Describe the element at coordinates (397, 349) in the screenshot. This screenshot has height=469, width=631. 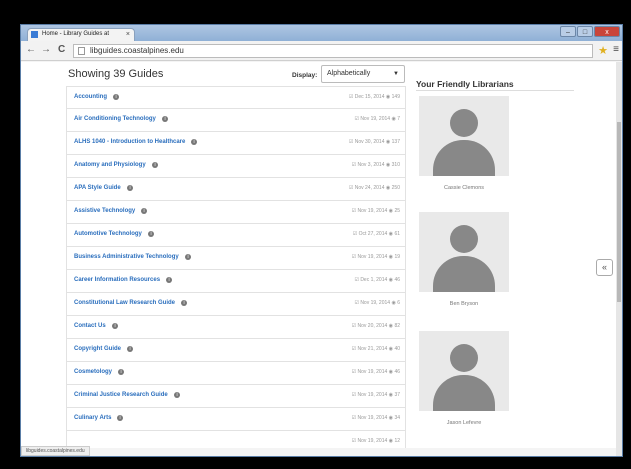
I see `guide-views: 40` at that location.